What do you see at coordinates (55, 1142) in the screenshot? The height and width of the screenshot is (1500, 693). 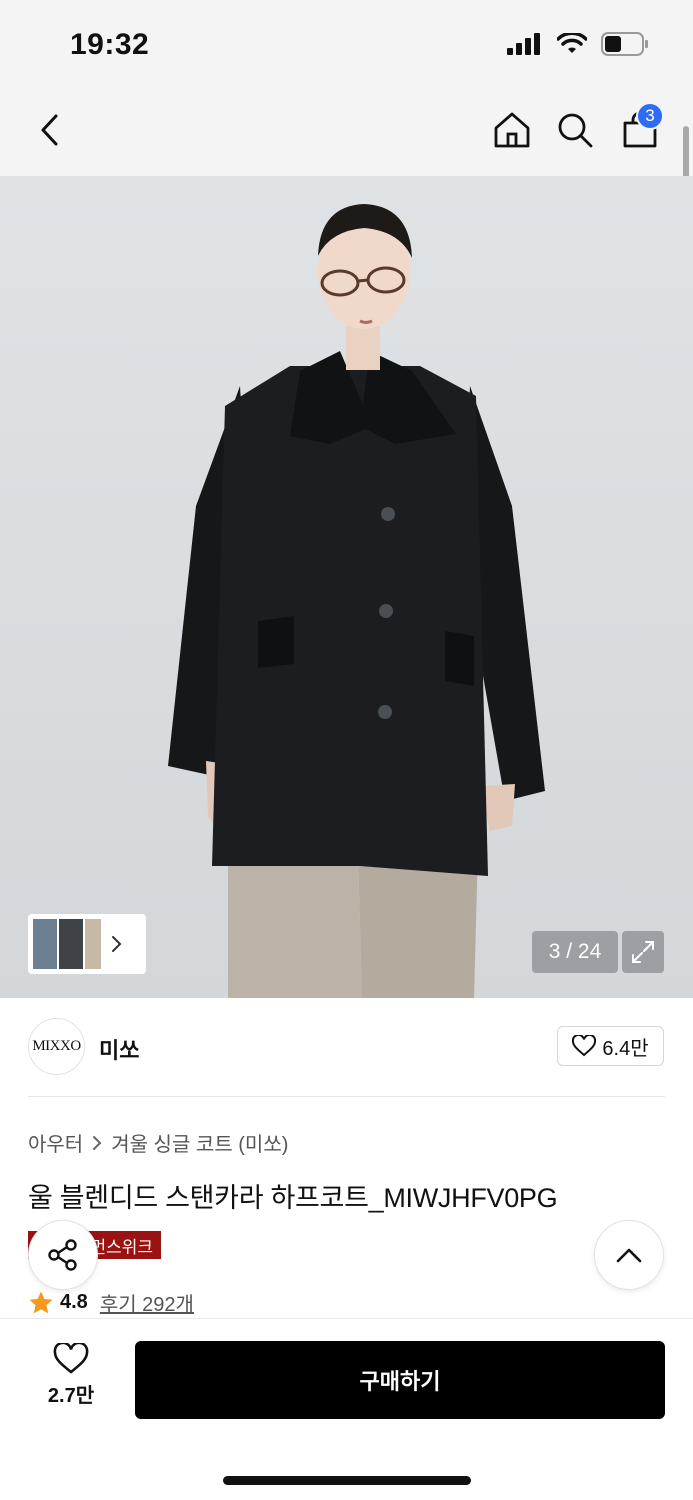 I see `breadcrumb-item: 아우터` at bounding box center [55, 1142].